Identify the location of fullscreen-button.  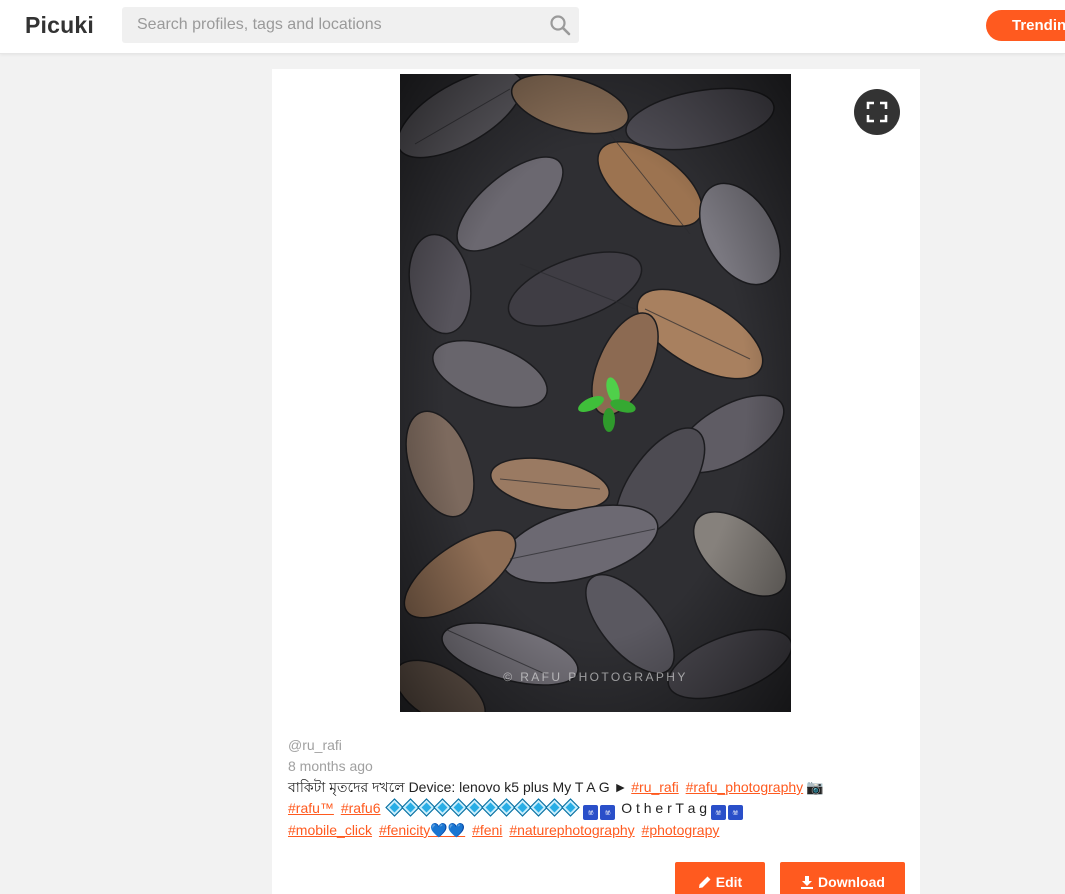
(877, 112).